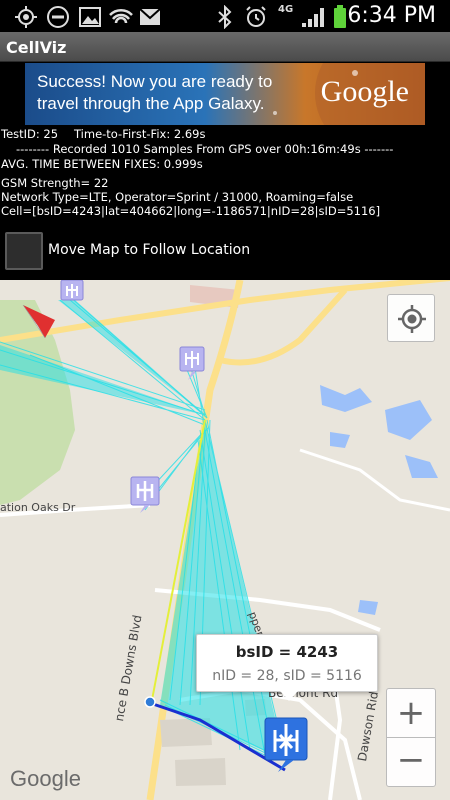 The height and width of the screenshot is (800, 450). What do you see at coordinates (287, 663) in the screenshot?
I see `tower-info-window: bsID = 4243 nID = 28, sID = 5116` at bounding box center [287, 663].